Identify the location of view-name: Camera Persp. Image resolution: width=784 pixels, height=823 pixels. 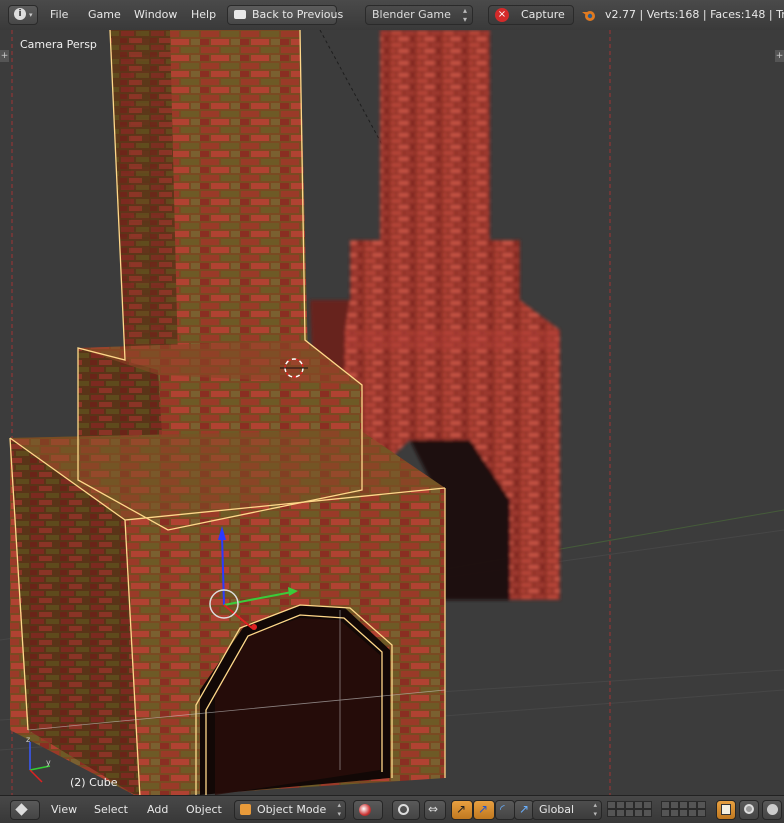
(58, 44).